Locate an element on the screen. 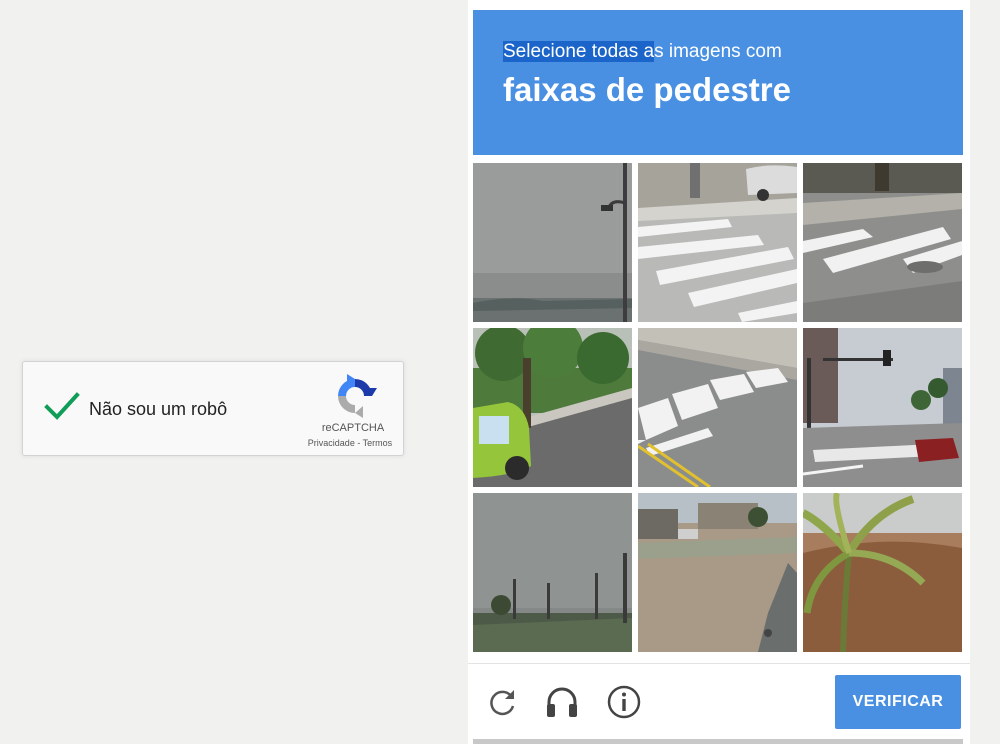 The image size is (1000, 744). recaptcha-logo-icon is located at coordinates (357, 396).